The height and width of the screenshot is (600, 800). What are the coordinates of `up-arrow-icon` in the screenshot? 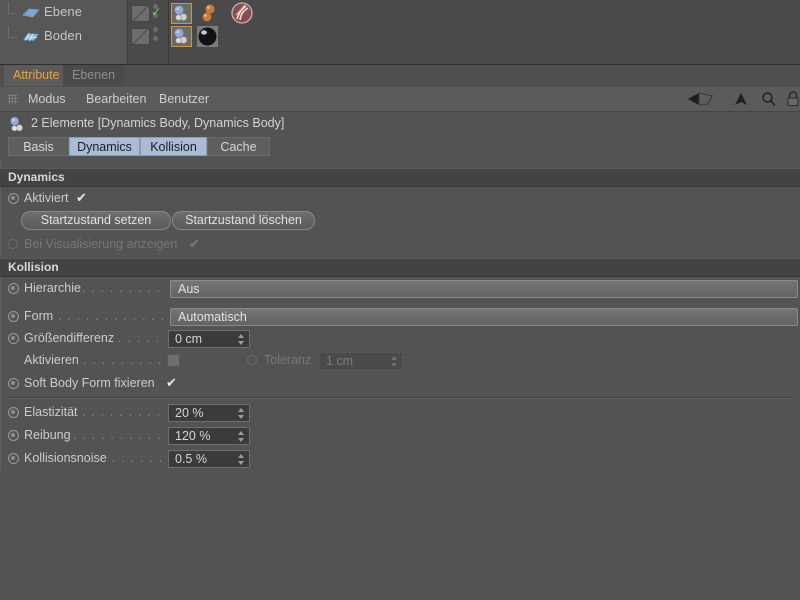 It's located at (741, 99).